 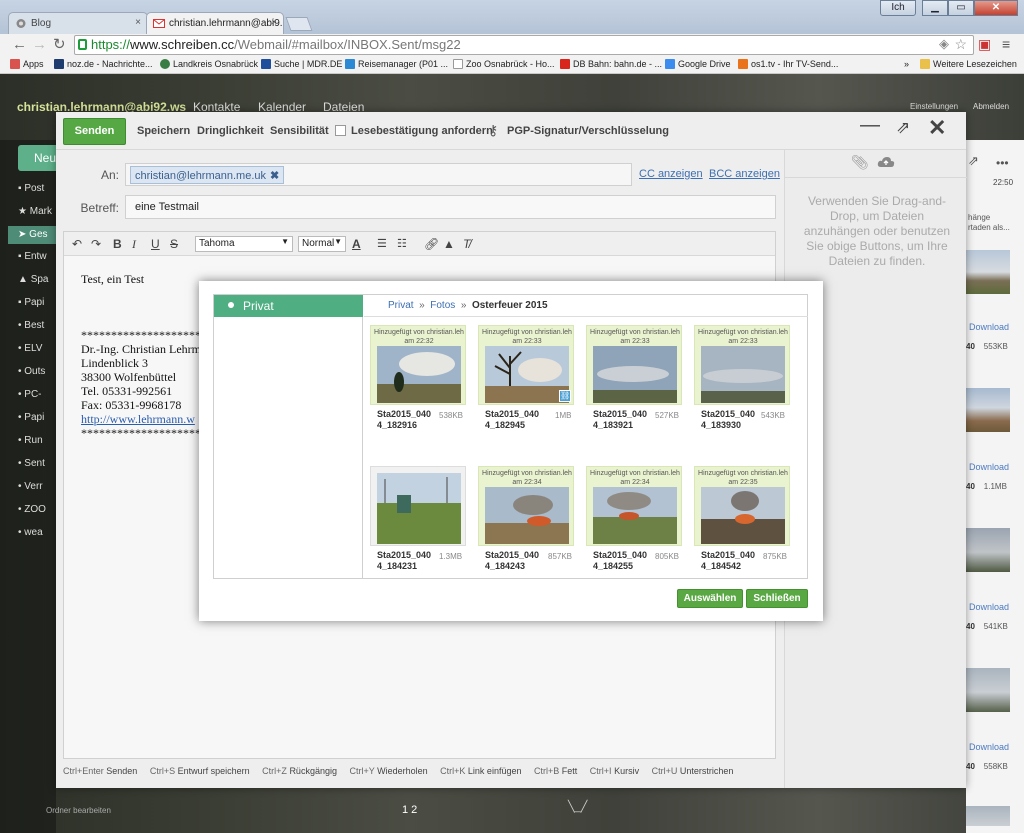 I want to click on show-cc-link: CC anzeigen, so click(x=671, y=174).